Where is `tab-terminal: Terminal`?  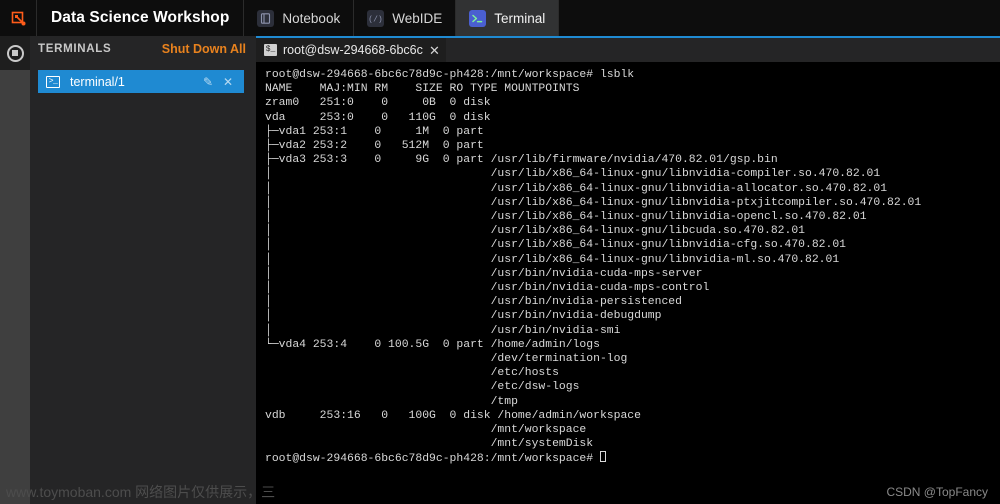
tab-terminal: Terminal is located at coordinates (508, 18).